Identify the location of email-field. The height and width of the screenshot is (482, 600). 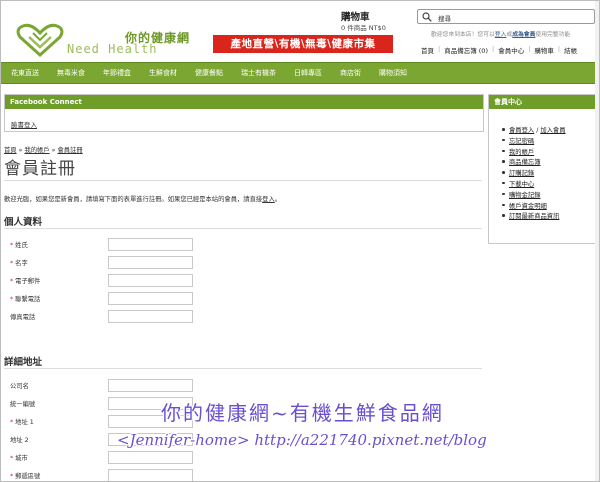
(150, 280).